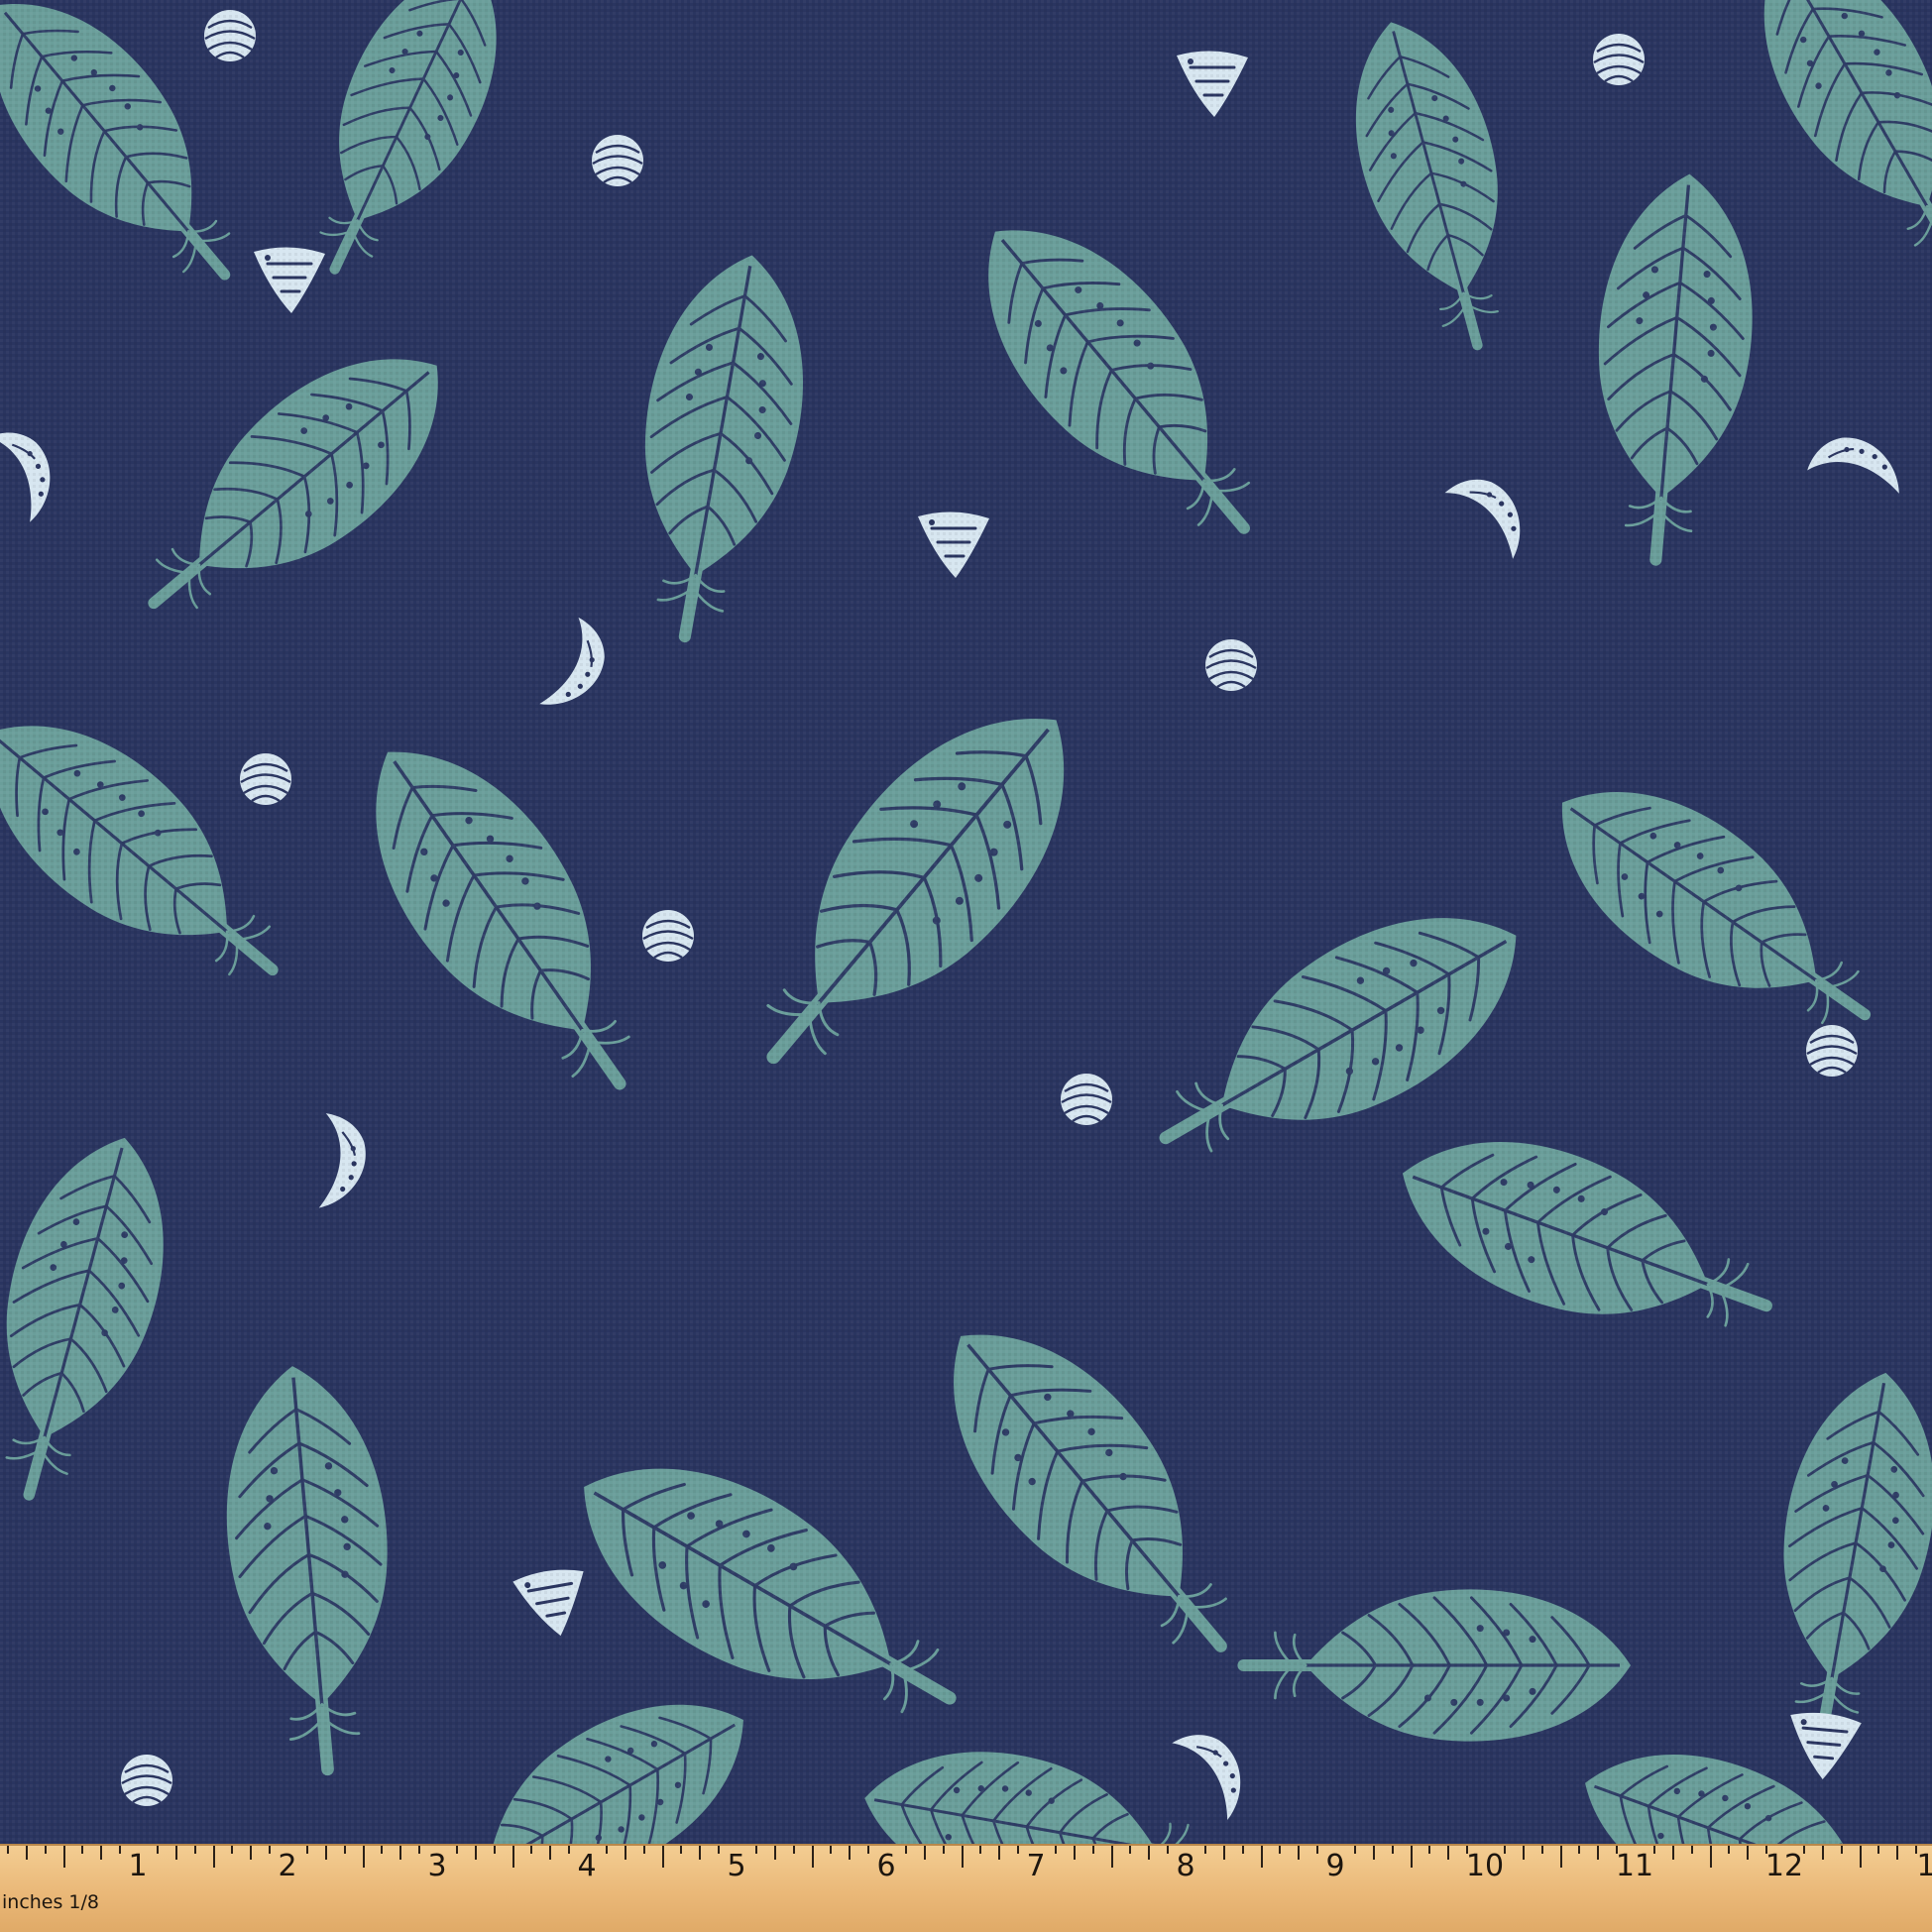 This screenshot has width=1932, height=1932. What do you see at coordinates (1784, 1866) in the screenshot?
I see `ruler-number: 12` at bounding box center [1784, 1866].